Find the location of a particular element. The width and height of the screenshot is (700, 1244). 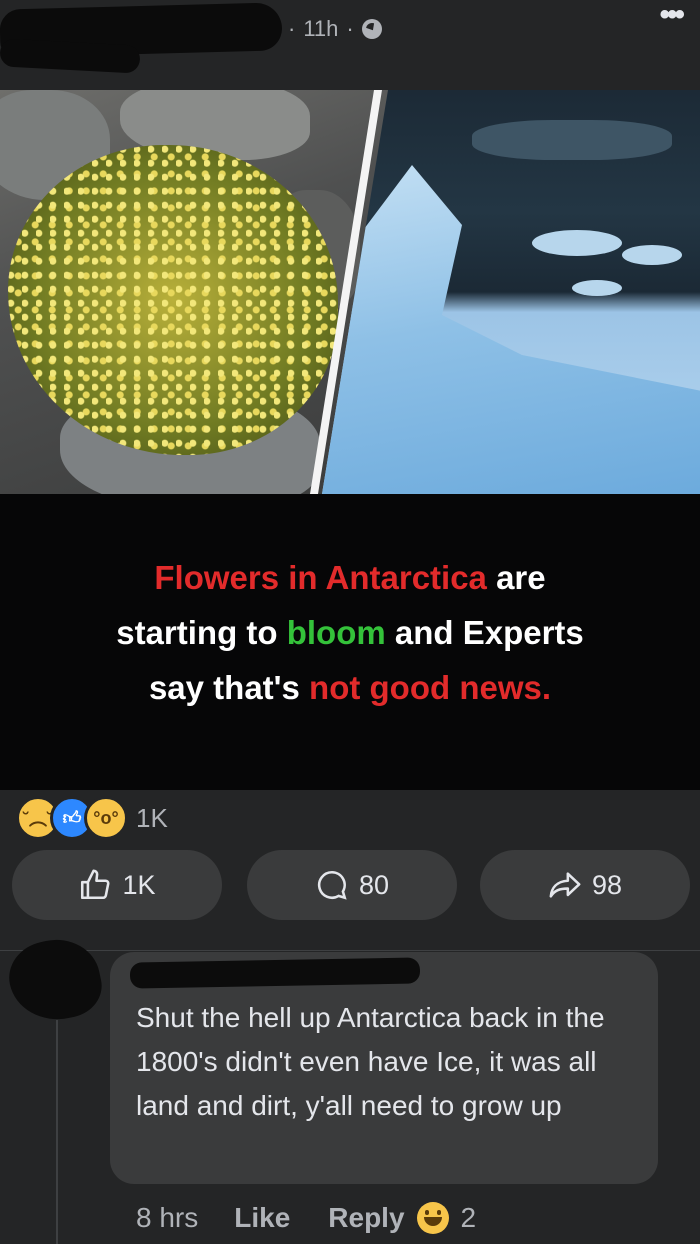

thread-line is located at coordinates (57, 1132).